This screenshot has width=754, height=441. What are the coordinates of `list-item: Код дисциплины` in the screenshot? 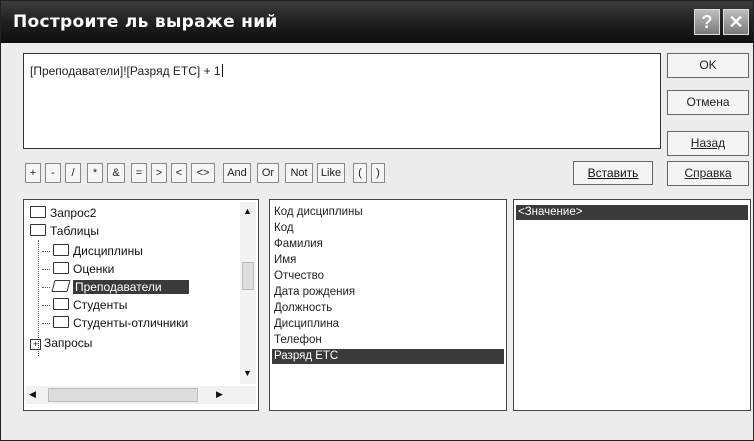 It's located at (318, 212).